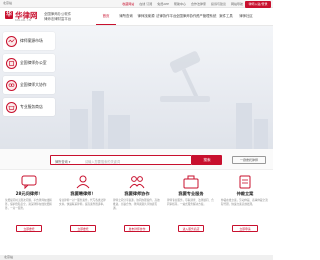 The image size is (320, 260). Describe the element at coordinates (136, 257) in the screenshot. I see `bottom-bar: 北京站` at that location.